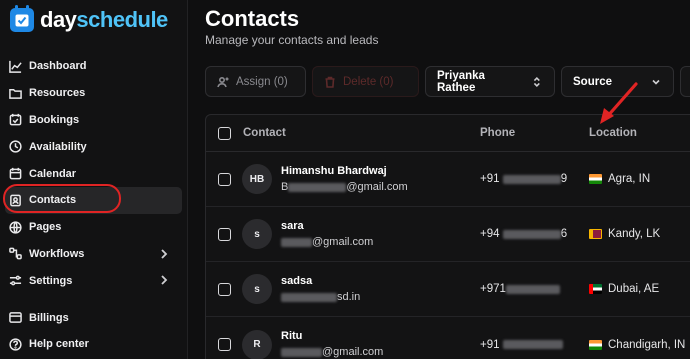 This screenshot has height=359, width=690. I want to click on chevron-up-down-icon, so click(537, 81).